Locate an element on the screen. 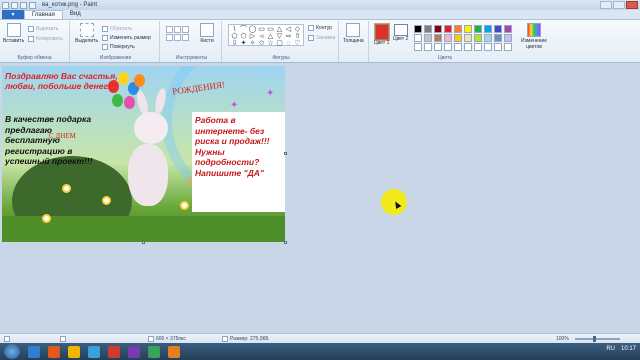  text-icon is located at coordinates (185, 29).